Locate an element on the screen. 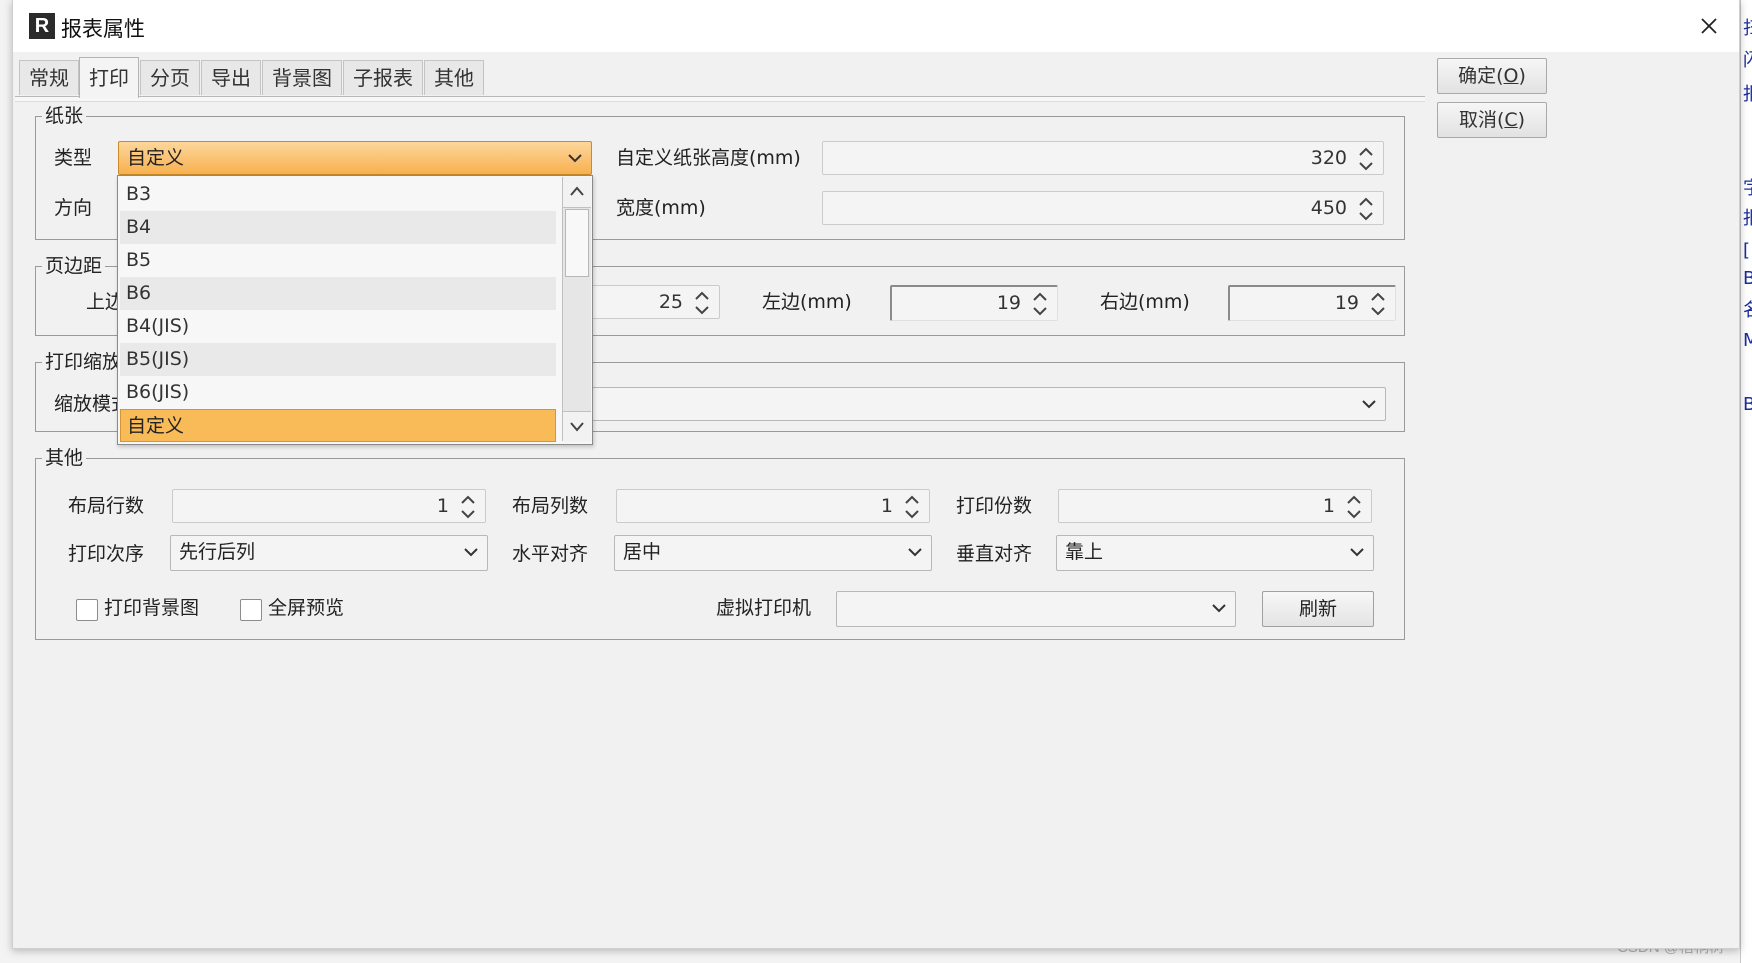 The height and width of the screenshot is (963, 1752). scale-mode-select is located at coordinates (931, 404).